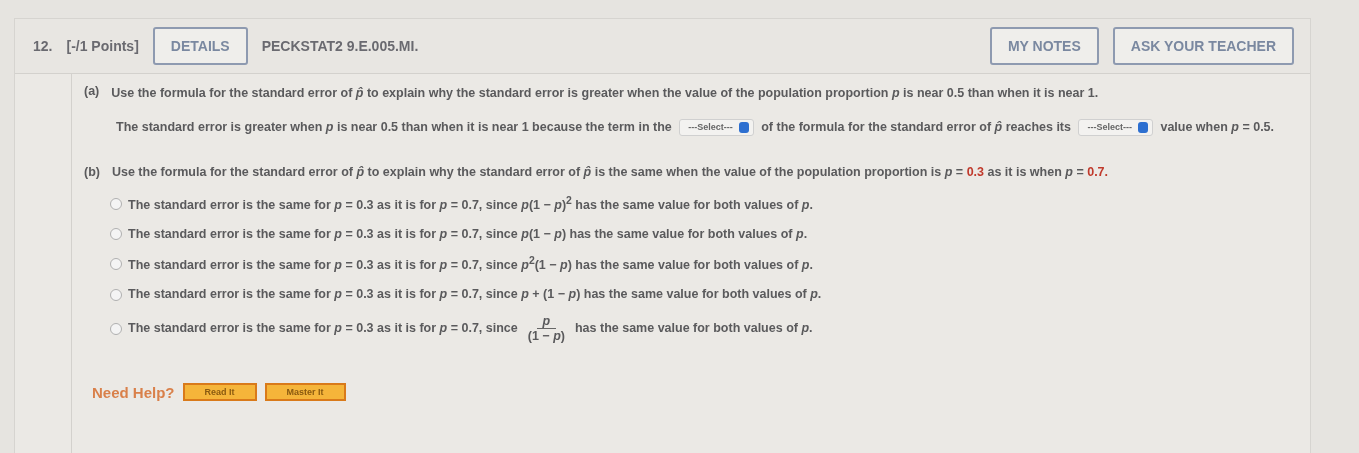  What do you see at coordinates (693, 329) in the screenshot?
I see `option-text: has the same value for both values of p.` at bounding box center [693, 329].